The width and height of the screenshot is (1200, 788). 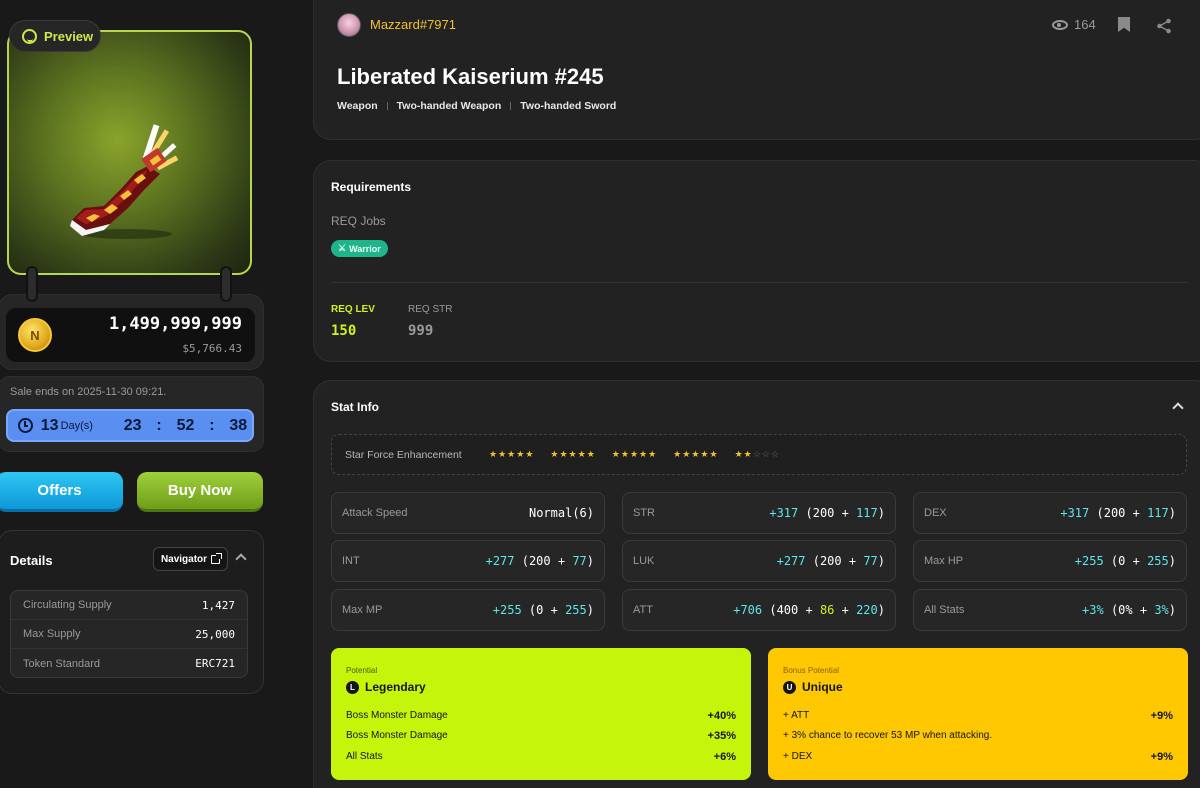 What do you see at coordinates (1129, 610) in the screenshot?
I see `stat-value: +3% (0% + 3%)` at bounding box center [1129, 610].